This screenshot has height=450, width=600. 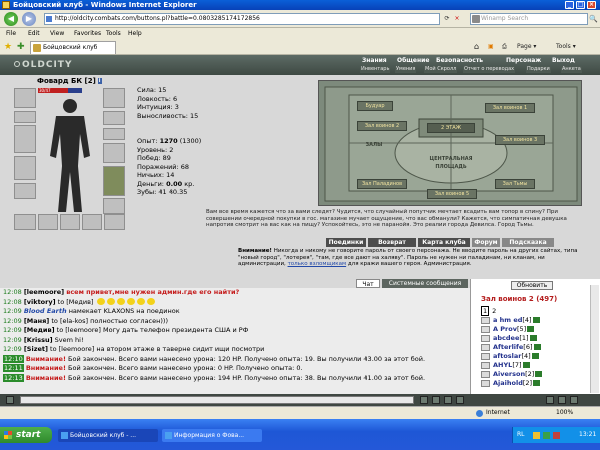 What do you see at coordinates (485, 311) in the screenshot?
I see `page-1: 1` at bounding box center [485, 311].